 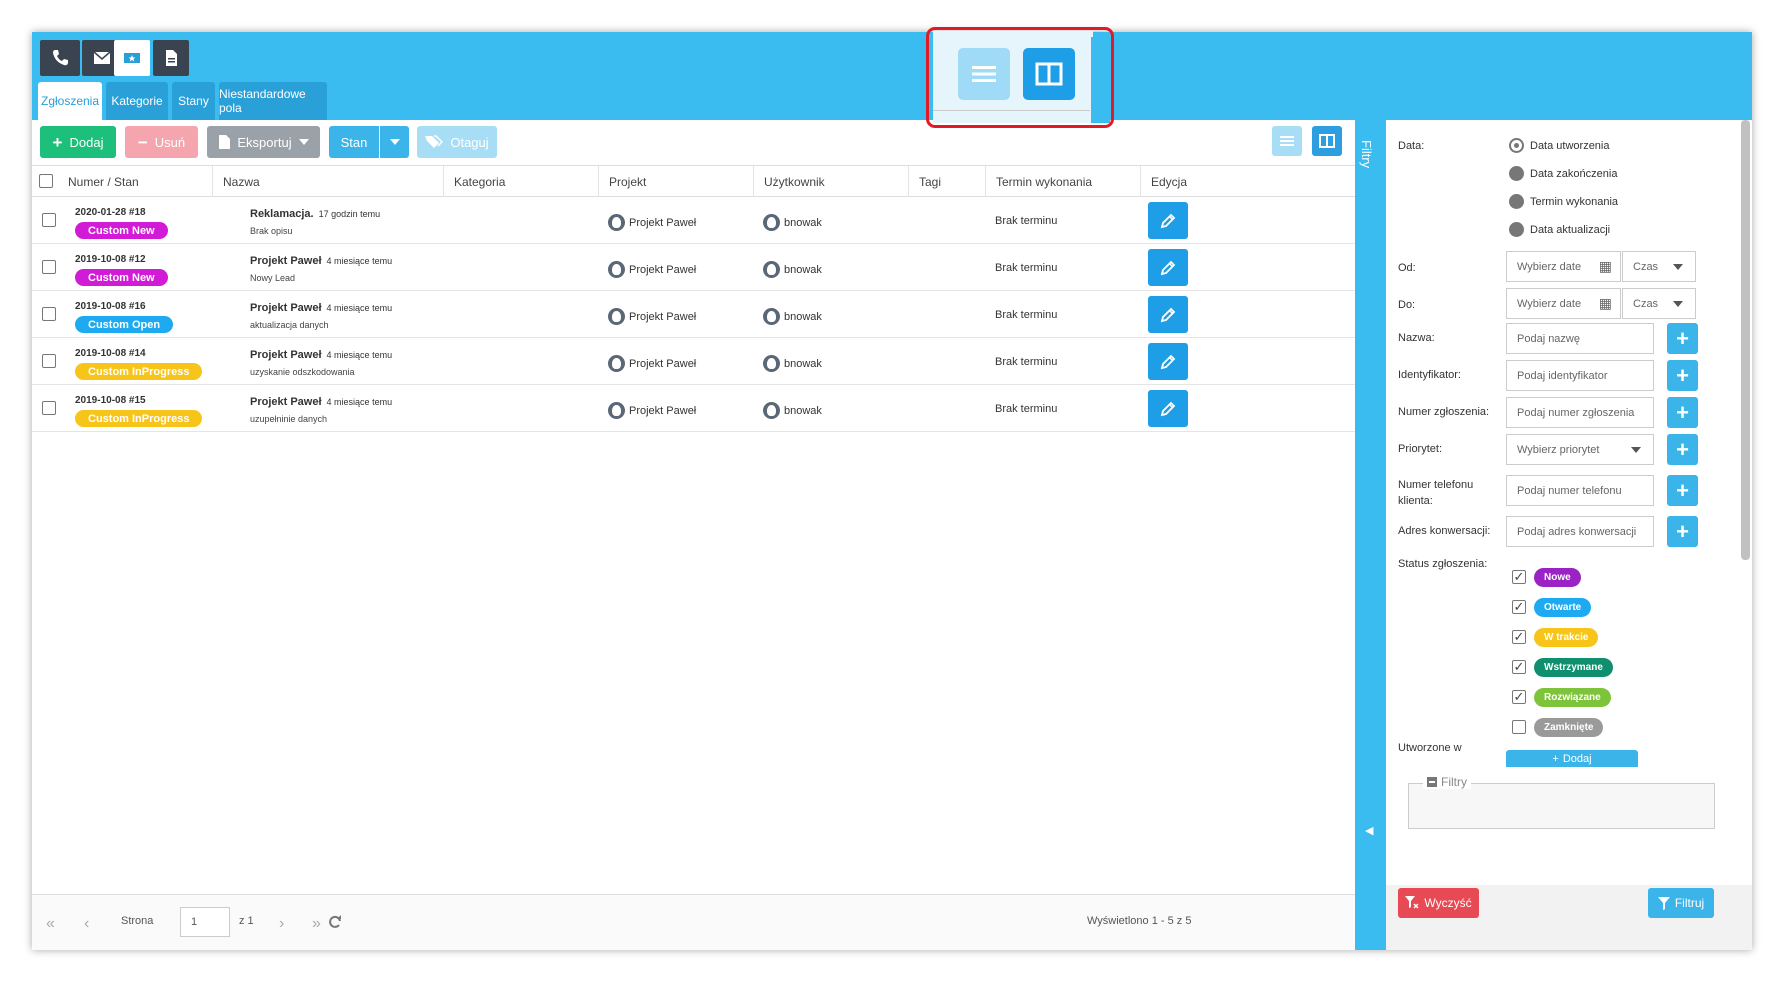 I want to click on col-nazwa: Nazwa, so click(x=327, y=181).